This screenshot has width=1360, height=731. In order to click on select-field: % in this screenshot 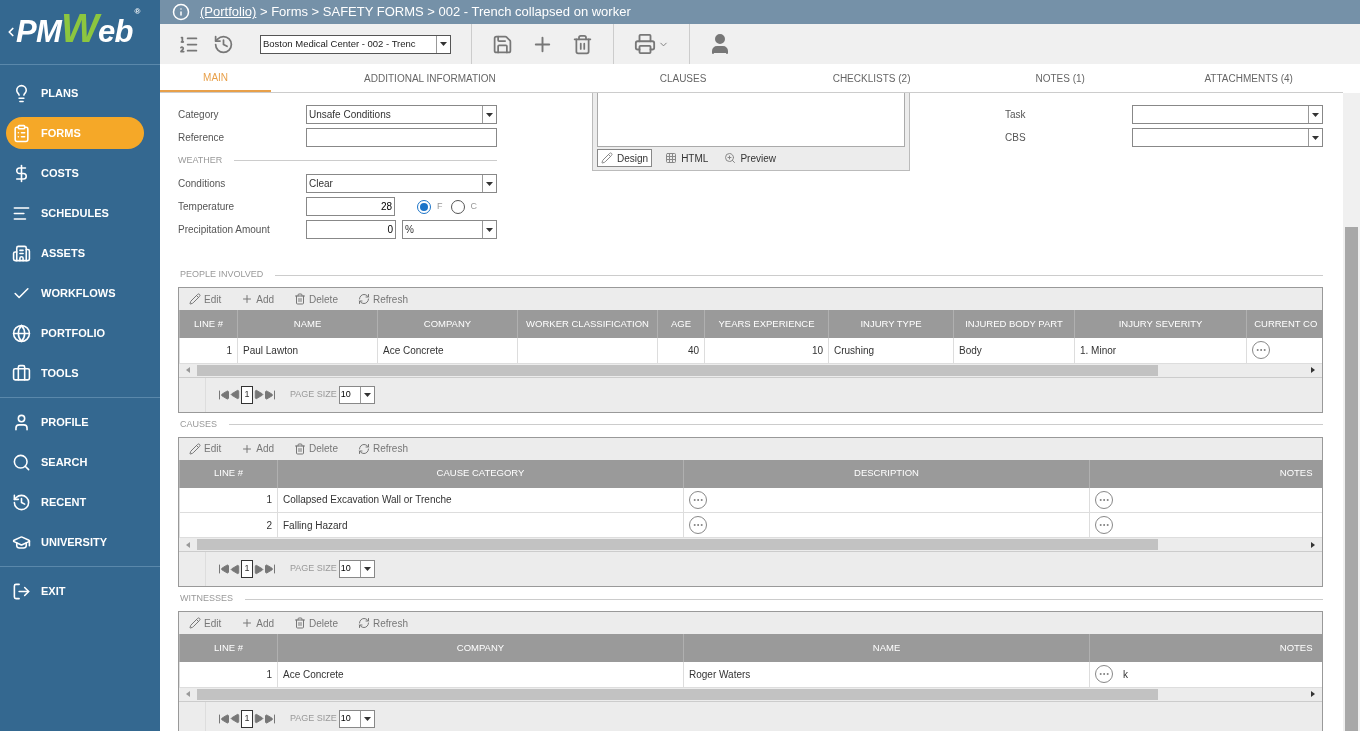, I will do `click(449, 229)`.